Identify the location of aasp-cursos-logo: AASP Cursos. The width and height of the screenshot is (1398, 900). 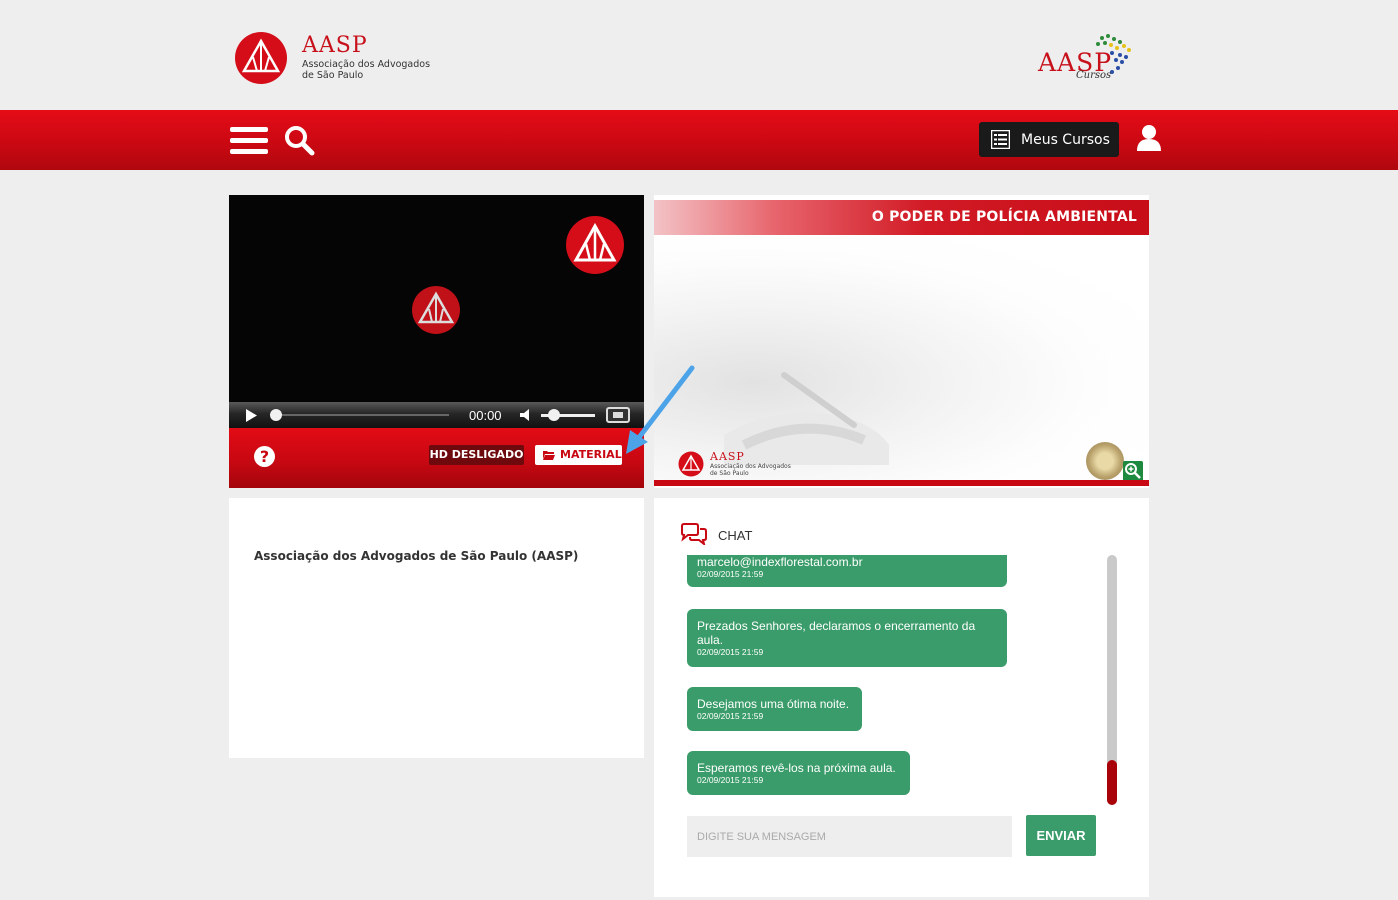
(1089, 57).